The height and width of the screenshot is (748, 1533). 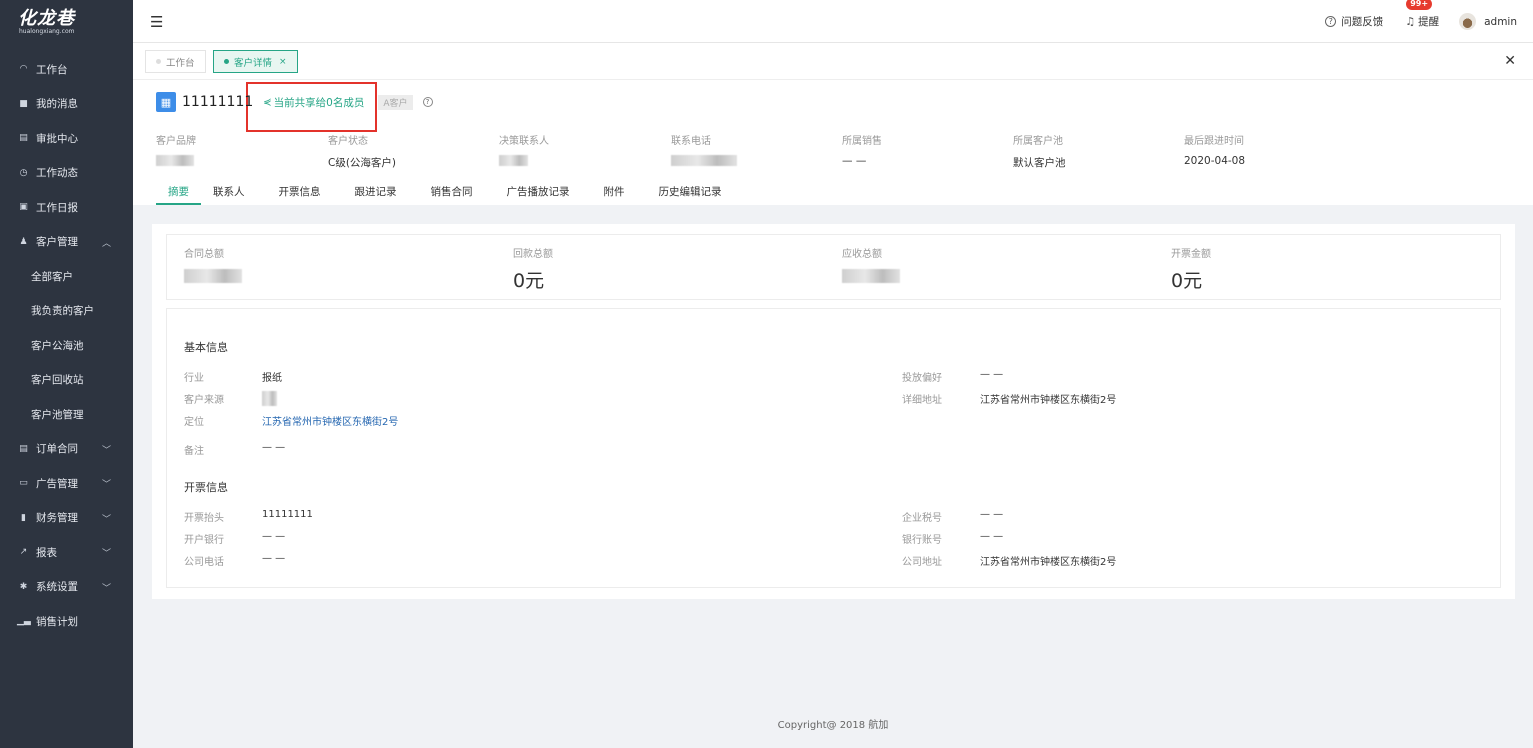 I want to click on sidebar-item-customers: ♟ 客户管理 ︿, so click(x=66, y=242).